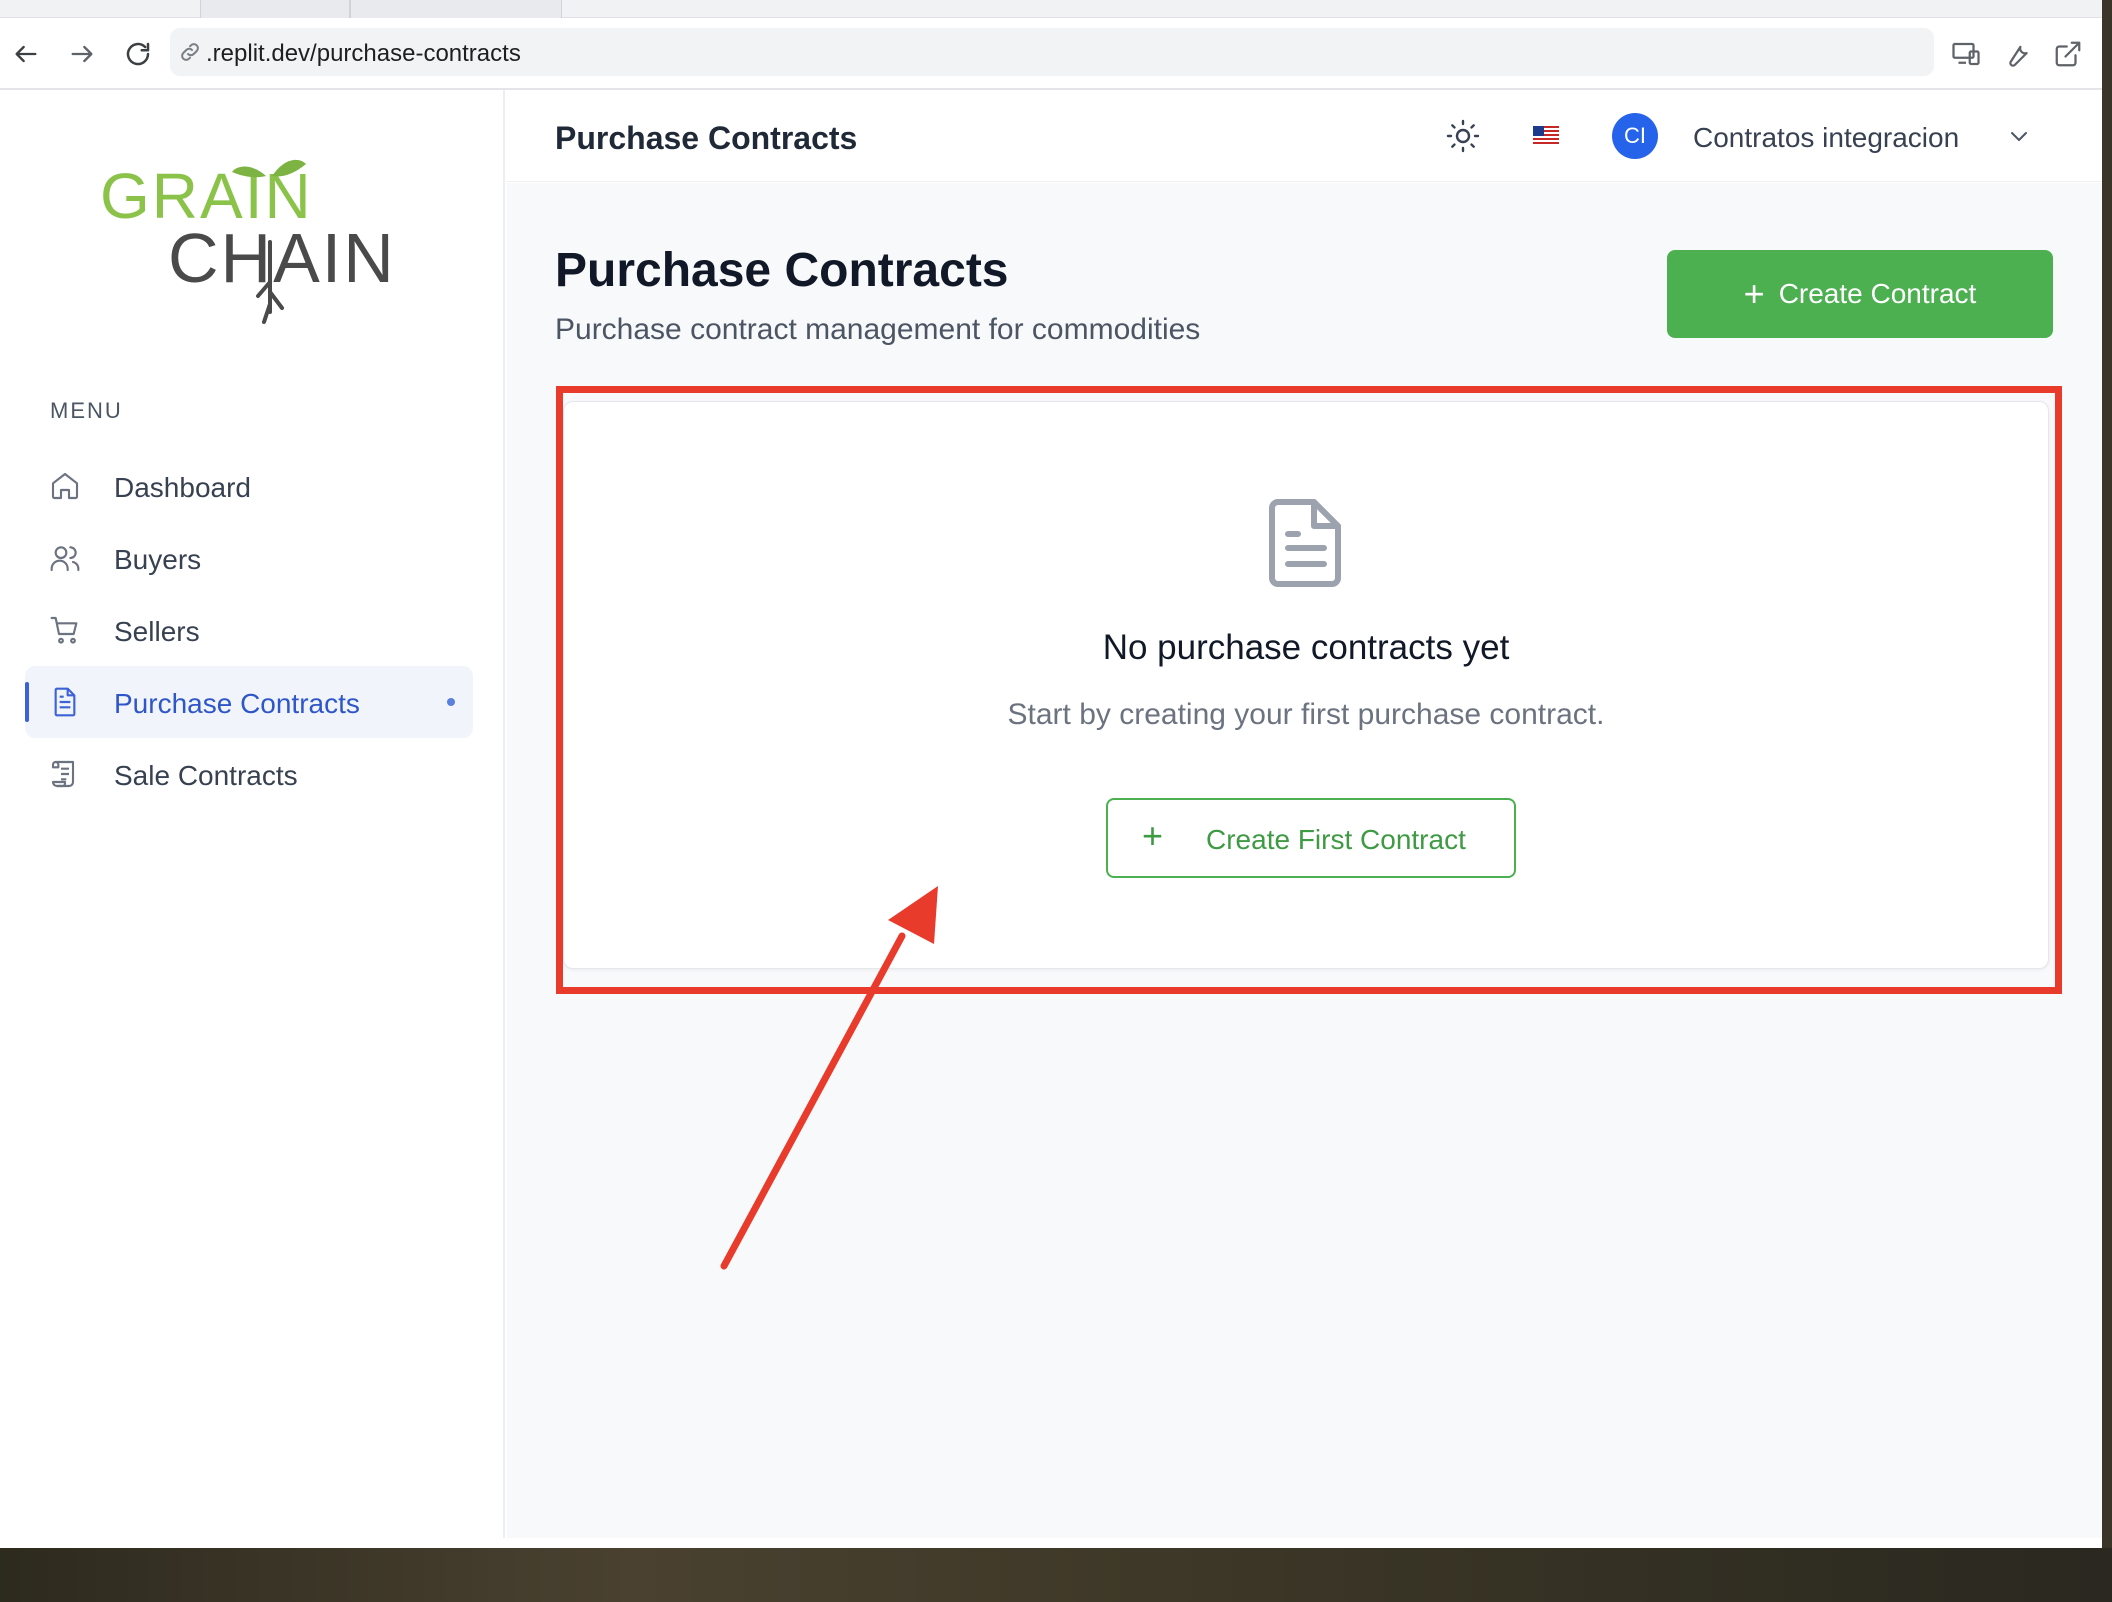  I want to click on create-first-contract-label: Create First Contract, so click(1336, 839).